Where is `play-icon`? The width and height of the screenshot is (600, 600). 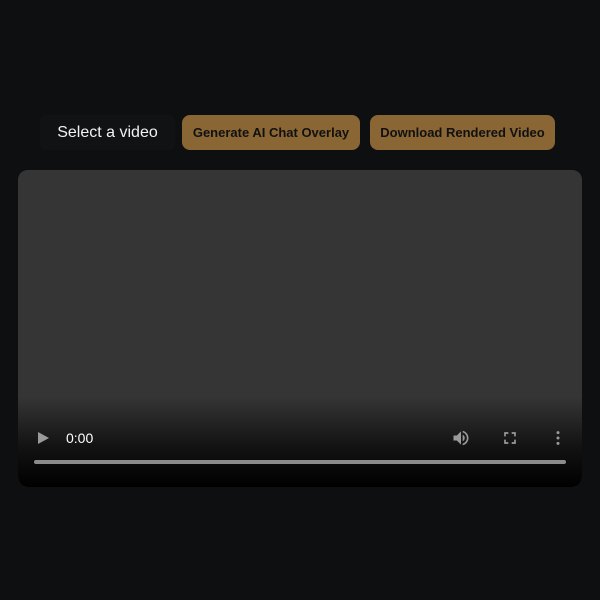 play-icon is located at coordinates (43, 438).